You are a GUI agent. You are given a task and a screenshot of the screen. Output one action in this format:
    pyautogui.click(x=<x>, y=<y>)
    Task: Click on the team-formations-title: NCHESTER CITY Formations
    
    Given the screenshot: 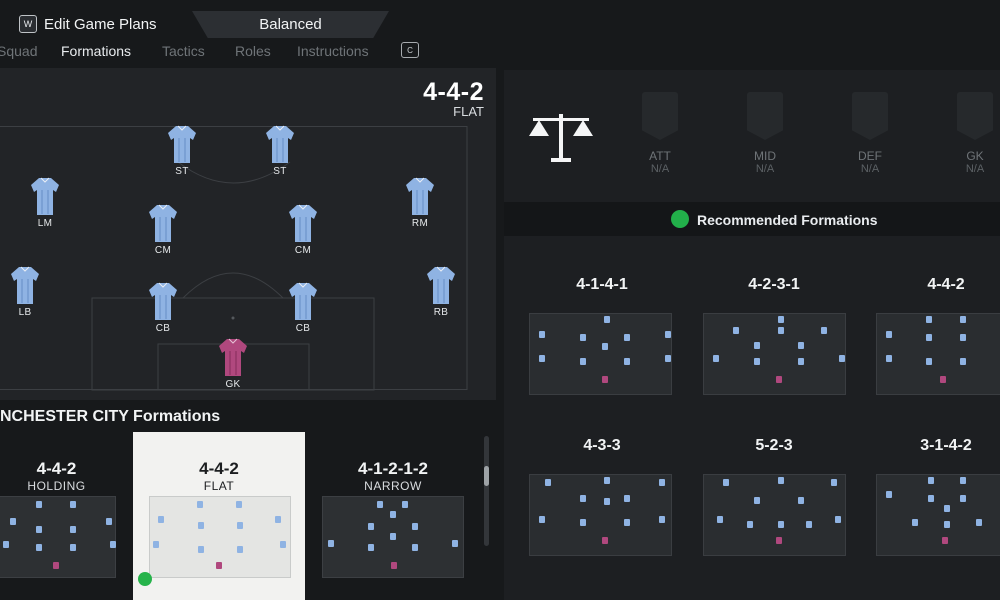 What is the action you would take?
    pyautogui.click(x=110, y=416)
    